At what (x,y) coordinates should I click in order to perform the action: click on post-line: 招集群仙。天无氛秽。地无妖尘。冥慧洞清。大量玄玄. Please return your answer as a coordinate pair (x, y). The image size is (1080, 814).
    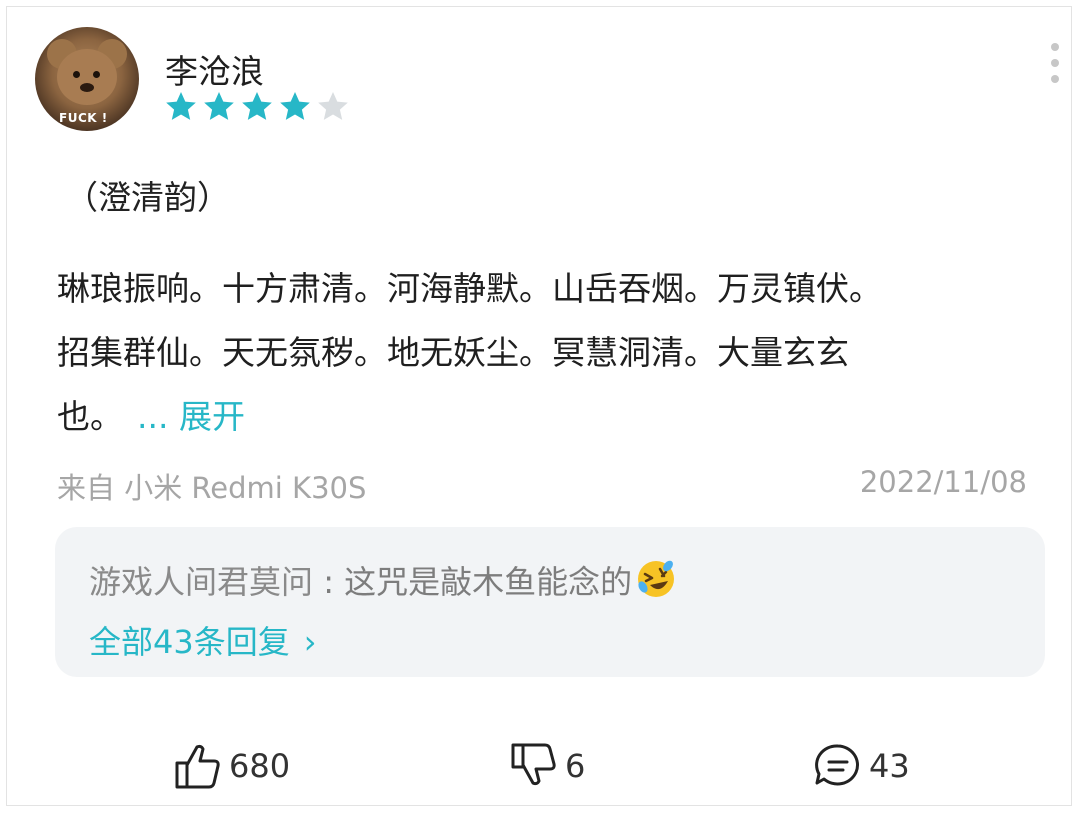
    Looking at the image, I should click on (453, 352).